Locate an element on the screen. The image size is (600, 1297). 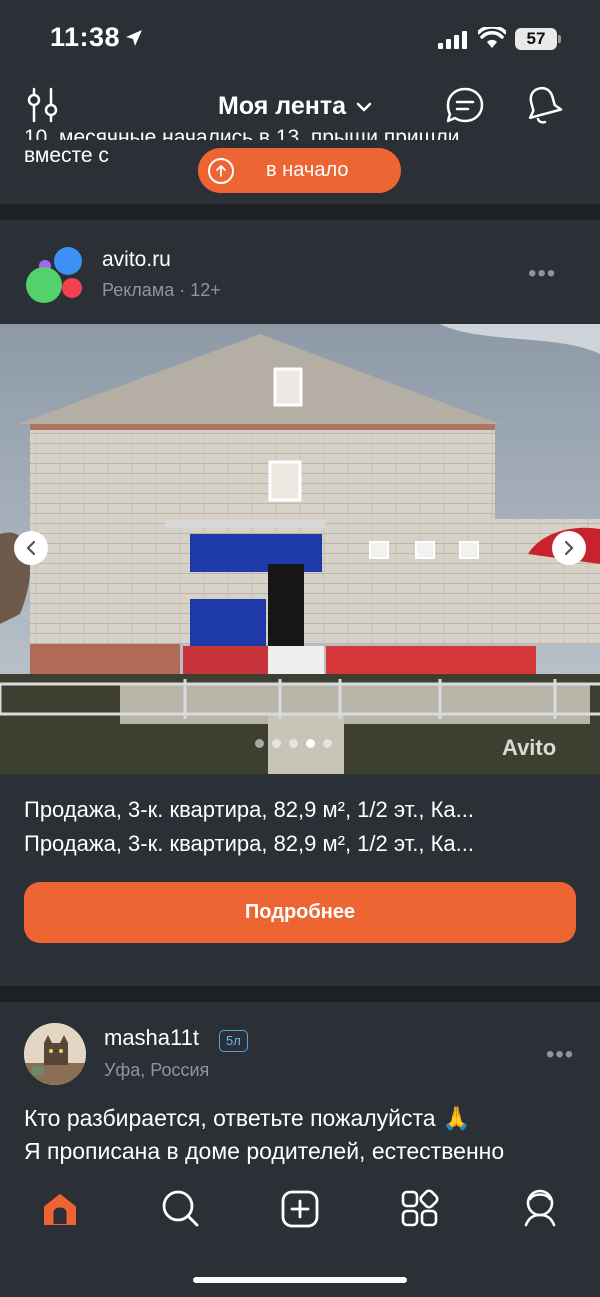
chevron-left-icon is located at coordinates (31, 548).